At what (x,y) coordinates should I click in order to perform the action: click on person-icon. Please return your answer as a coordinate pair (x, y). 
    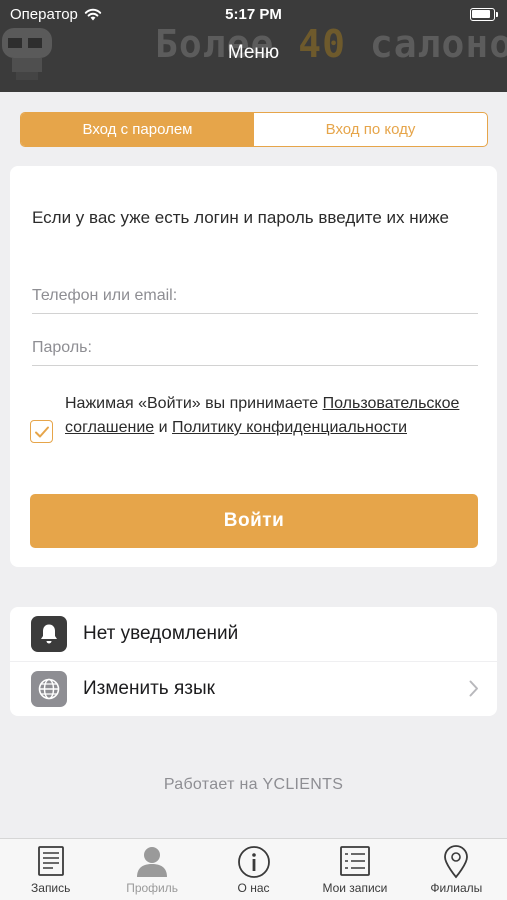
    Looking at the image, I should click on (152, 862).